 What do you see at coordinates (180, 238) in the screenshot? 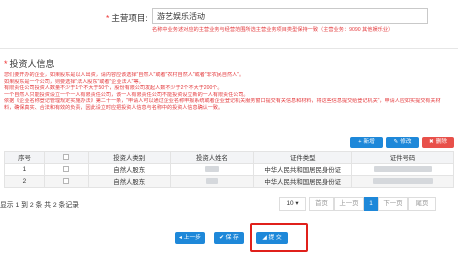
I see `arrow-left-icon: ◂` at bounding box center [180, 238].